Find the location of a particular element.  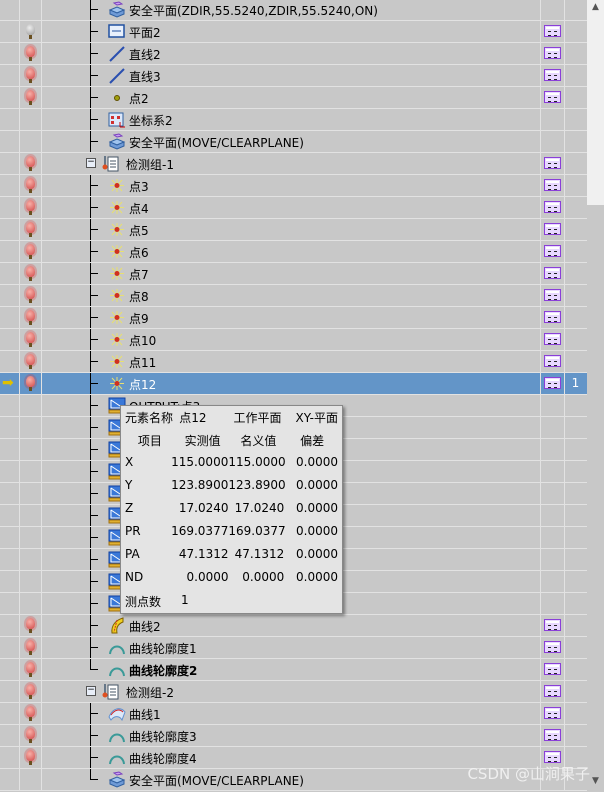

tree-row: 点3 is located at coordinates (293, 186).